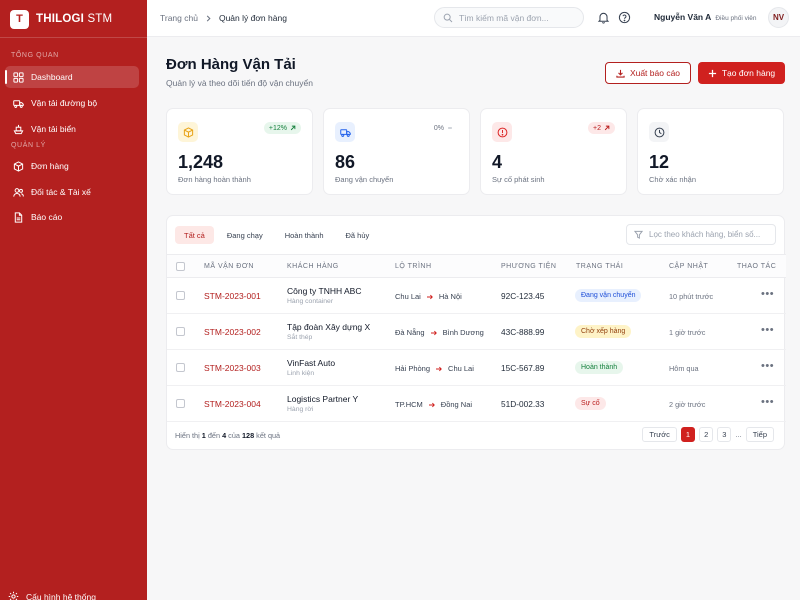  What do you see at coordinates (413, 368) in the screenshot?
I see `route-from: Hải Phòng` at bounding box center [413, 368].